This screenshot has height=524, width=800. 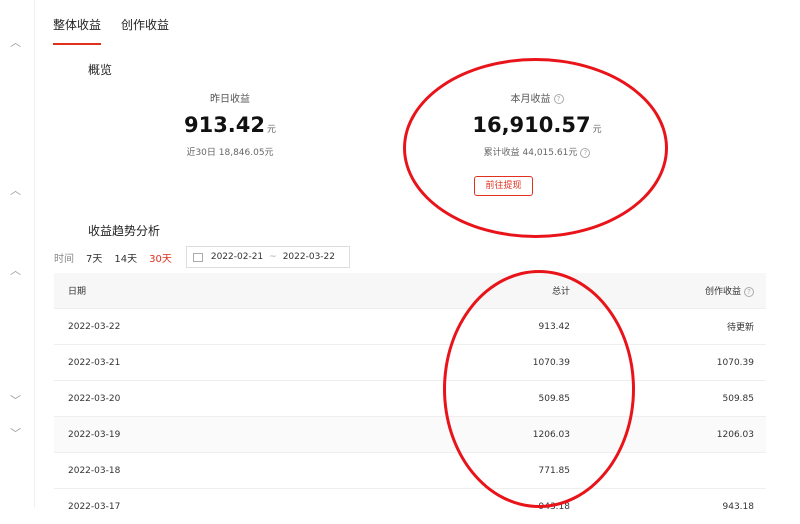 I want to click on table-row: 2022-03-20 509.85 509.85, so click(x=410, y=399).